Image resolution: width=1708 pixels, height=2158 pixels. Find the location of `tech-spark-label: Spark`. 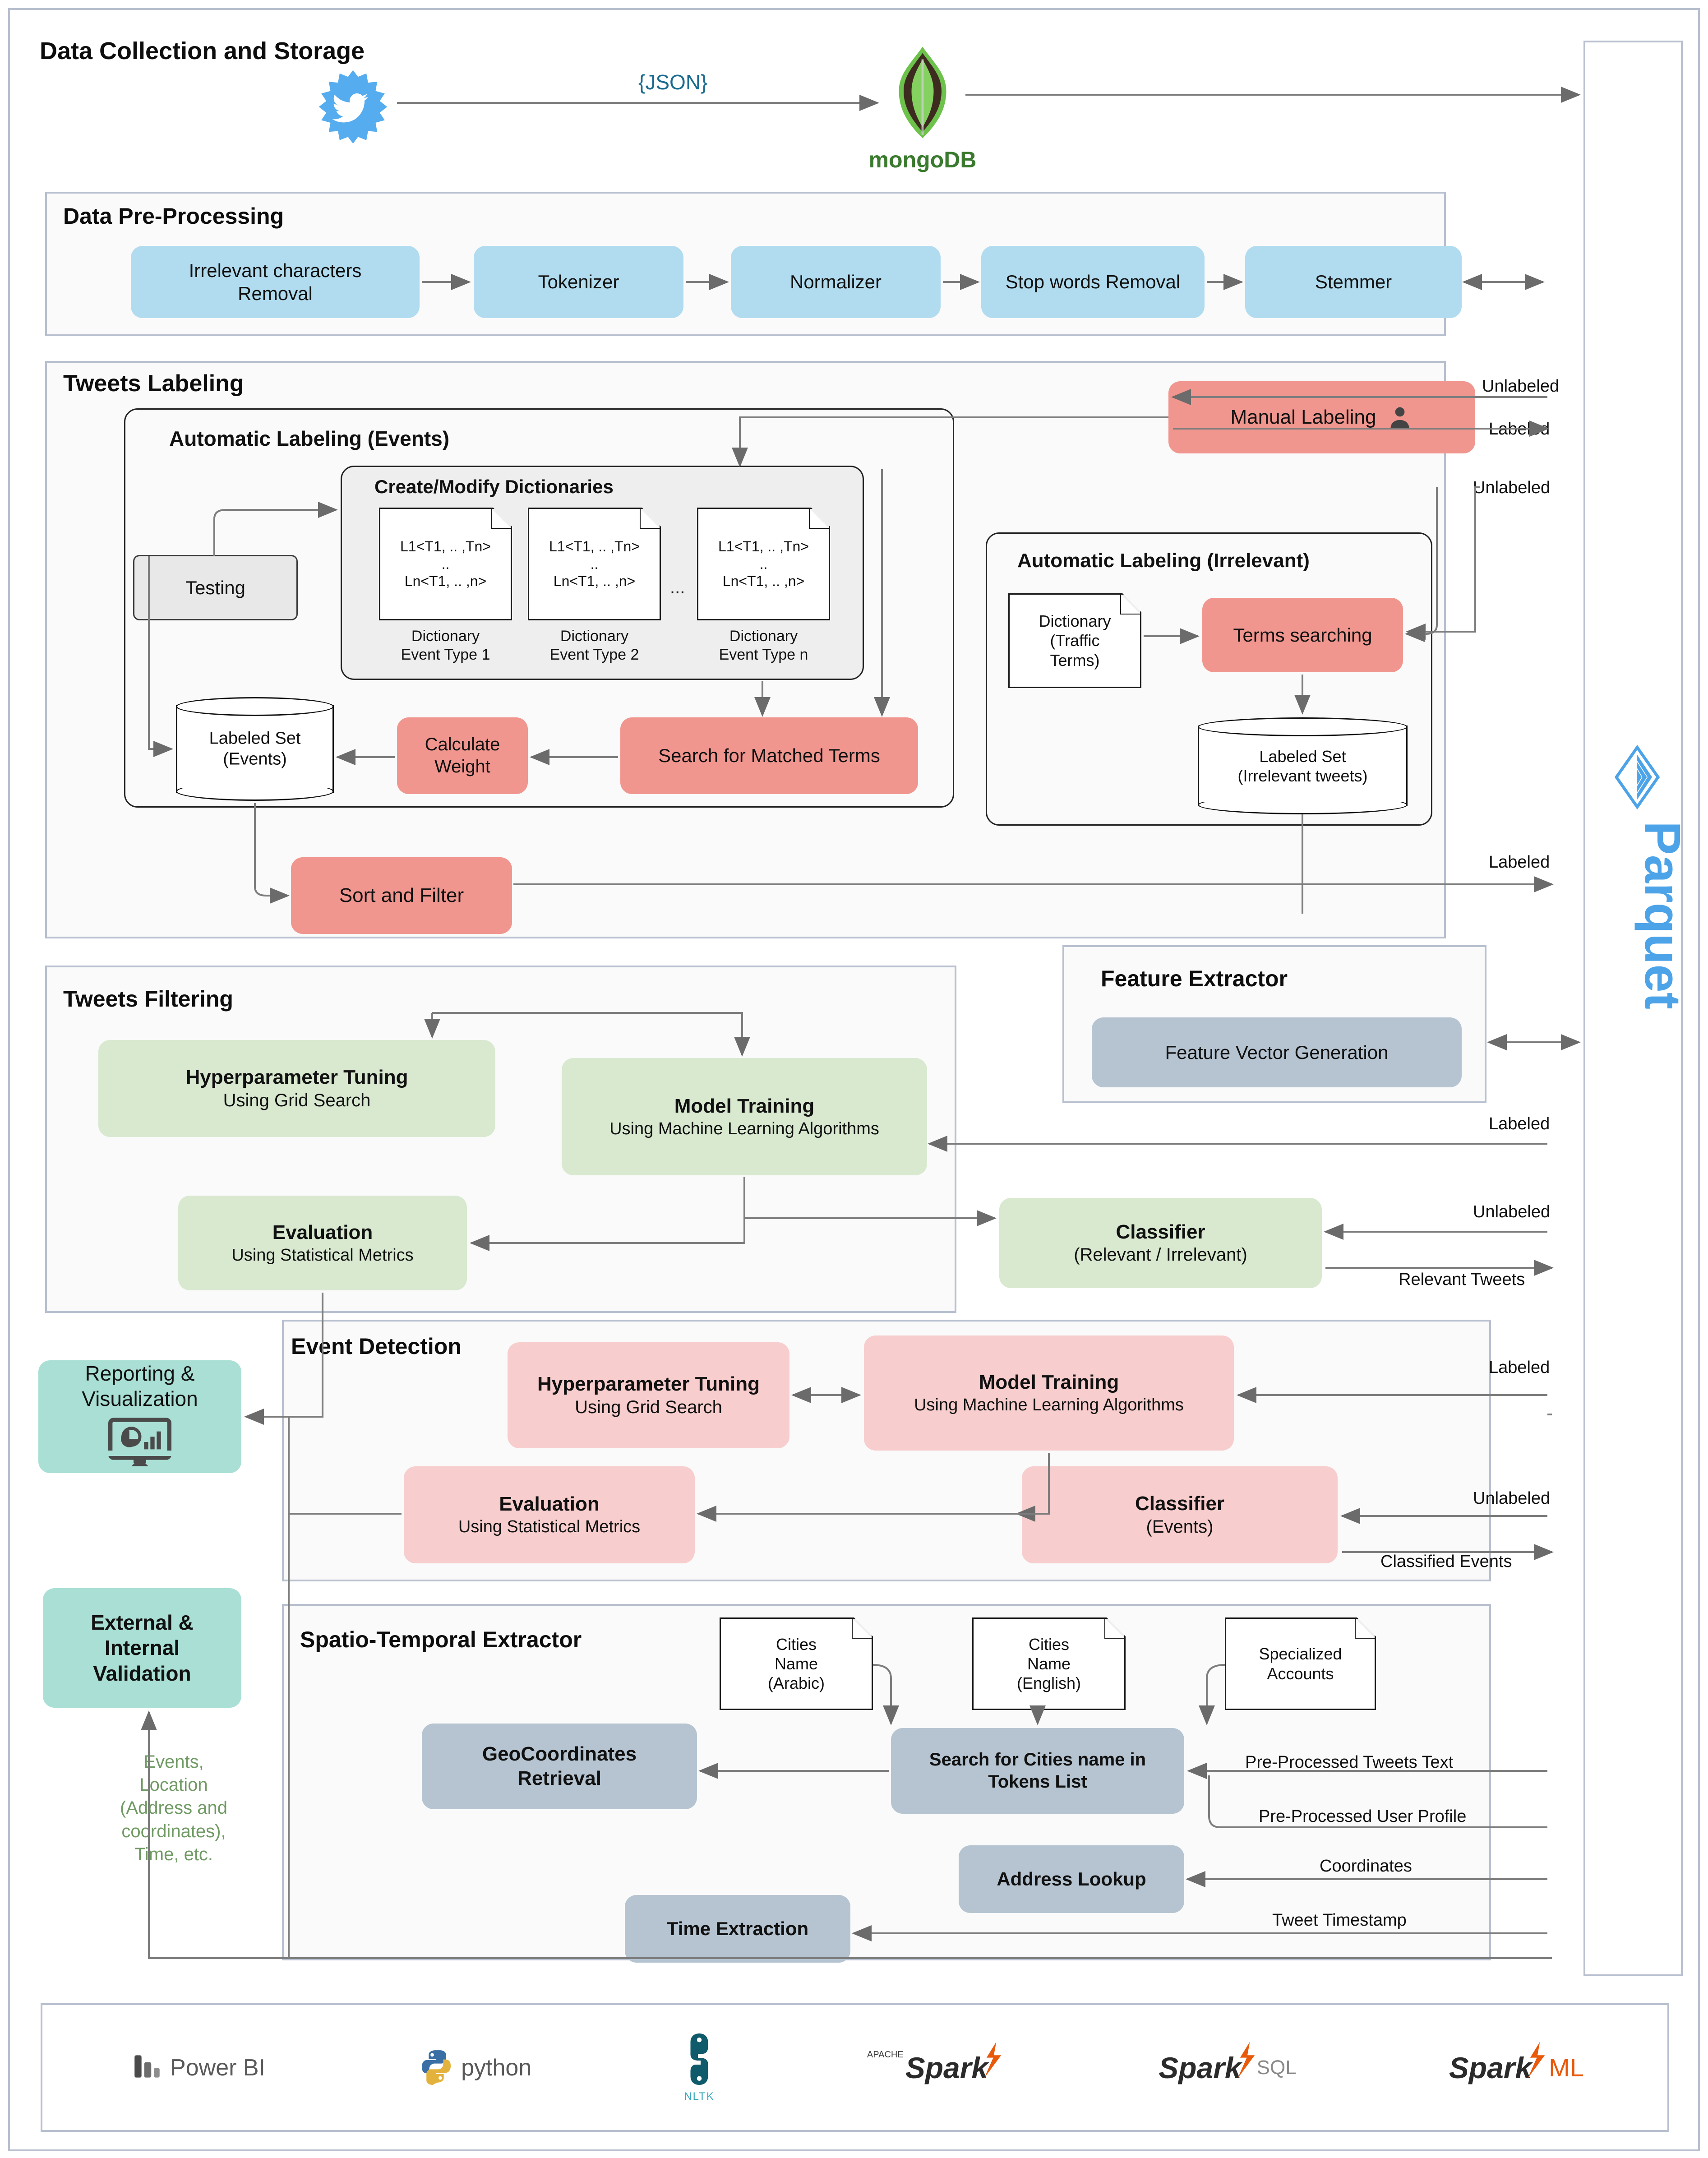

tech-spark-label: Spark is located at coordinates (946, 2067).